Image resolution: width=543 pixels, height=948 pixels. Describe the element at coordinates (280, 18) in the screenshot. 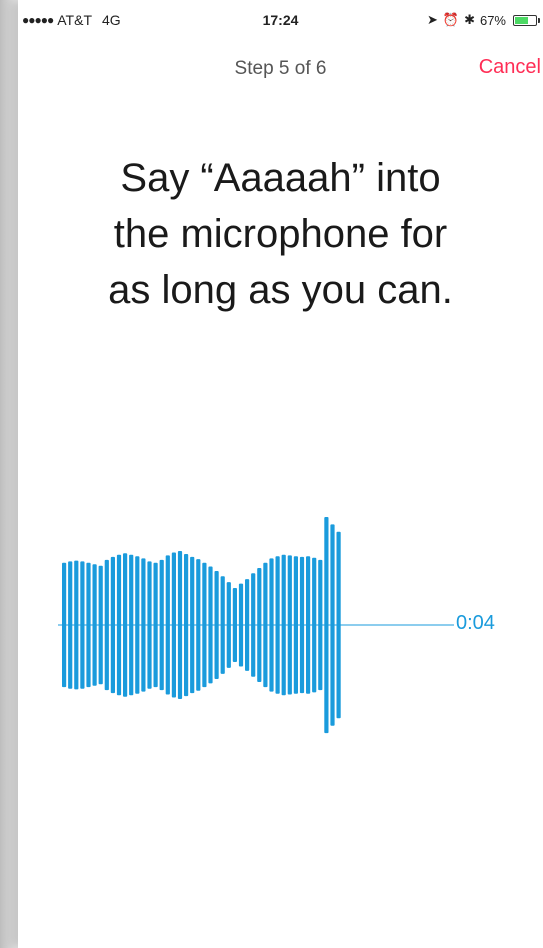

I see `status-bar: ●●●●● AT&T 4G 17:24 ➤ ⏰ ✱ 67%` at that location.